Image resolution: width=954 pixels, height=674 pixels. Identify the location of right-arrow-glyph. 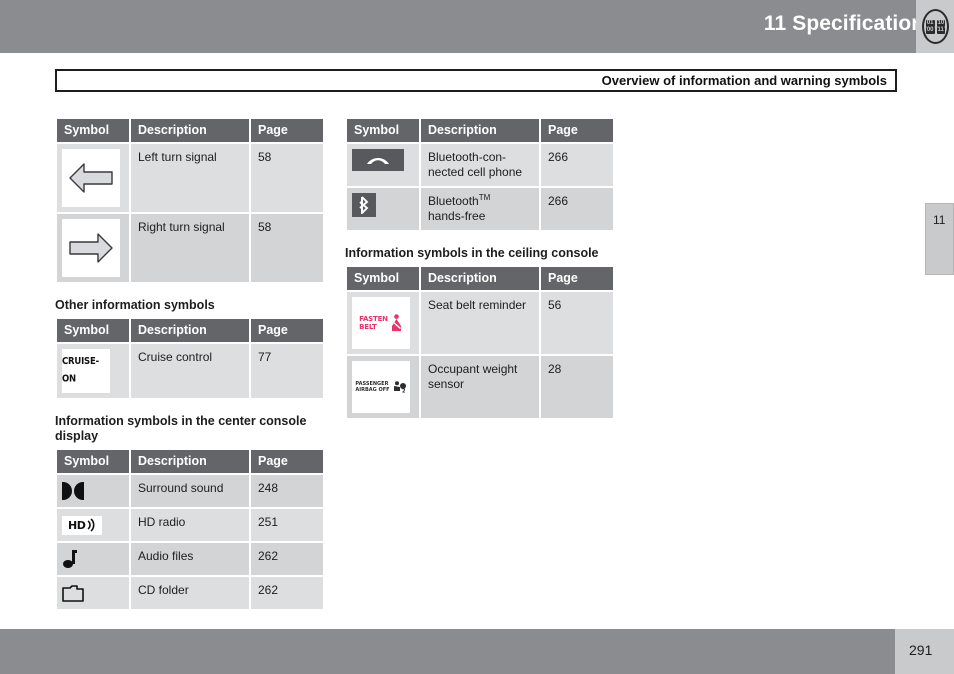
(91, 248).